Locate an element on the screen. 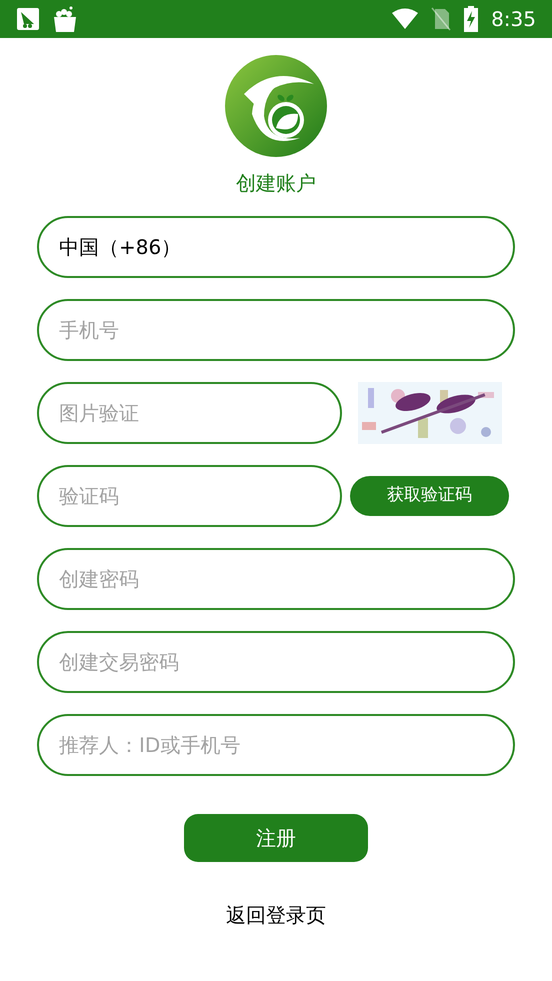  input-field: 手机号 is located at coordinates (276, 330).